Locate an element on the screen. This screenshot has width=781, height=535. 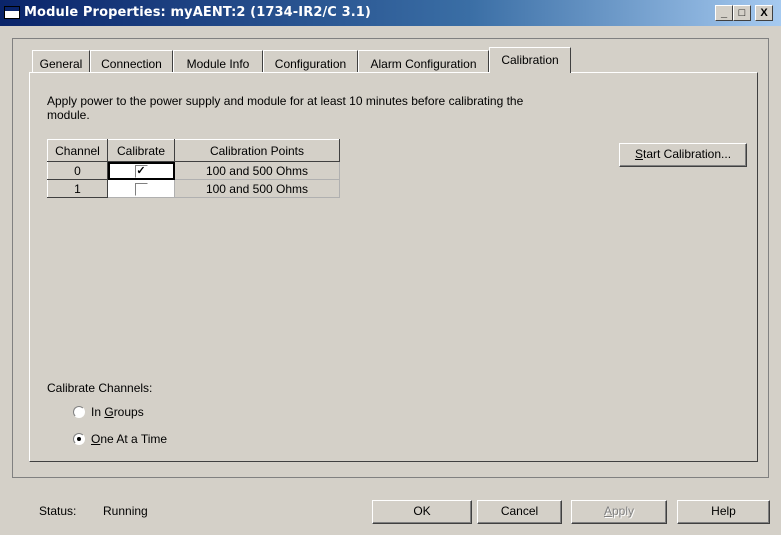
cancel-button: Cancel is located at coordinates (519, 512).